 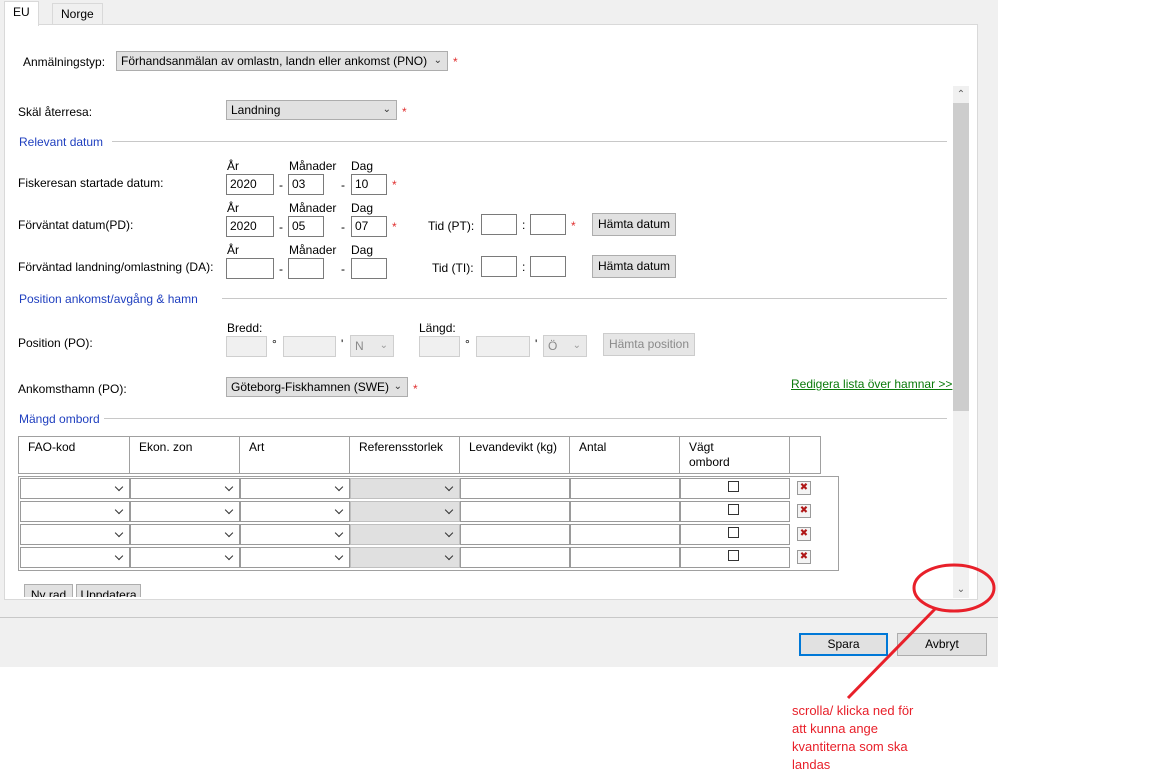 What do you see at coordinates (850, 746) in the screenshot?
I see `annotation-line: kvantiterna som ska` at bounding box center [850, 746].